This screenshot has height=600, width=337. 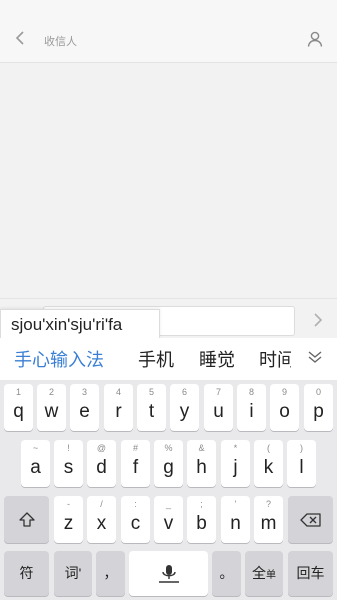 What do you see at coordinates (315, 39) in the screenshot?
I see `person-icon` at bounding box center [315, 39].